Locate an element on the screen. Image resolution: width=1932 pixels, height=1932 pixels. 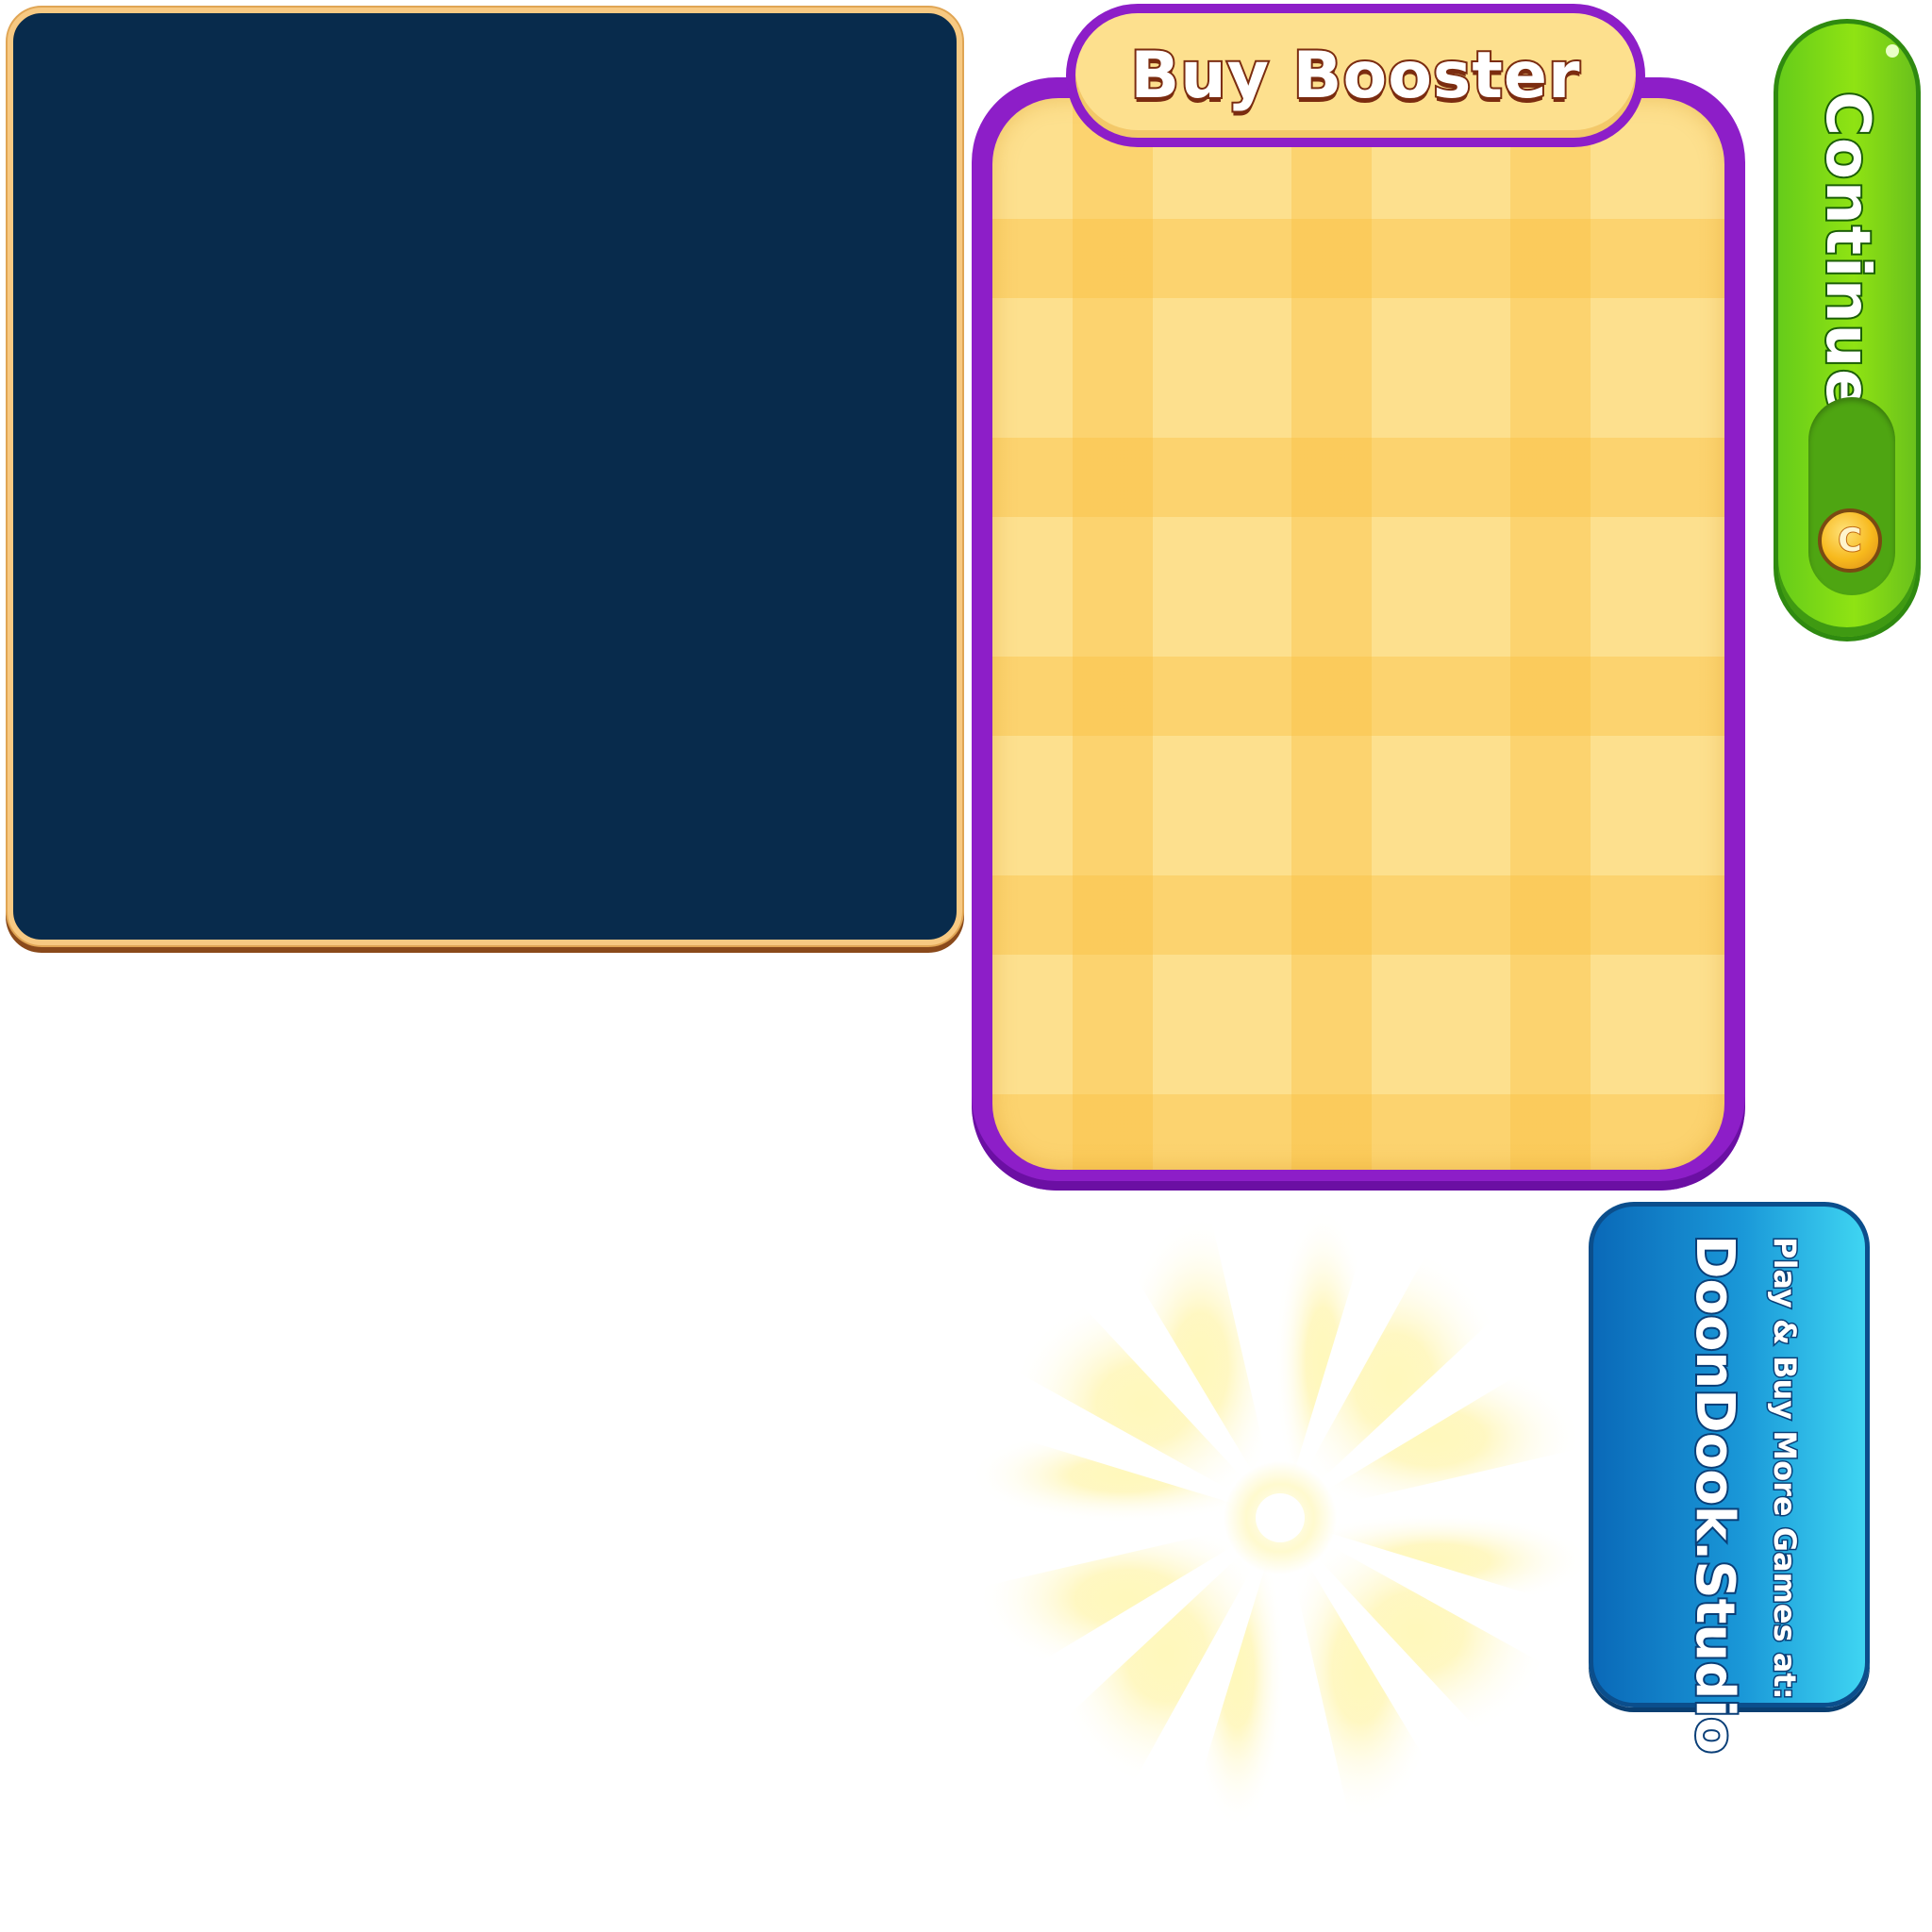
highlight-dot is located at coordinates (1893, 51).